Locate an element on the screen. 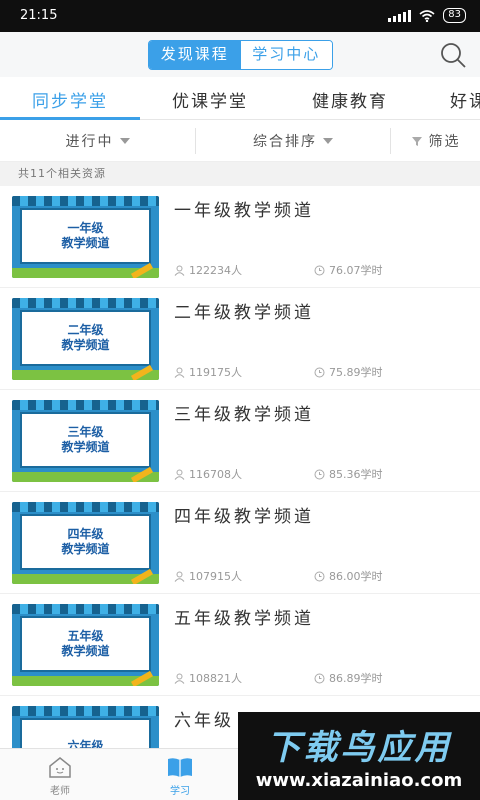  nav-study-label: 学习 is located at coordinates (180, 791).